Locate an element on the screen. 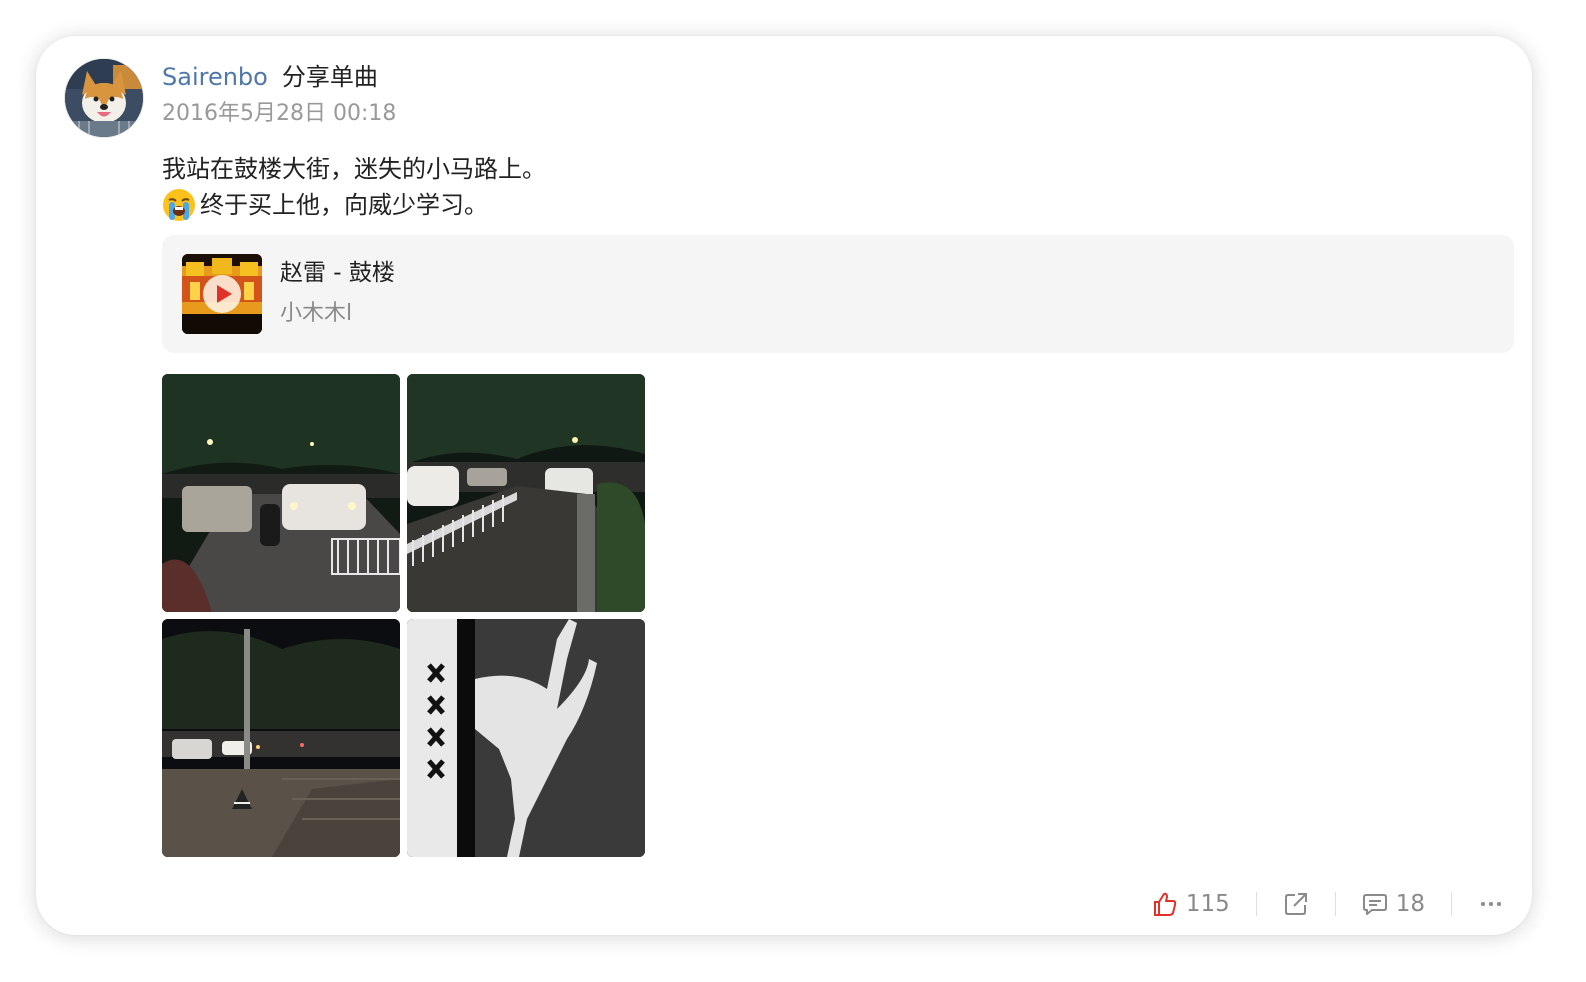 This screenshot has width=1586, height=982. music-card: 赵雷 - 鼓楼 小木木l is located at coordinates (838, 294).